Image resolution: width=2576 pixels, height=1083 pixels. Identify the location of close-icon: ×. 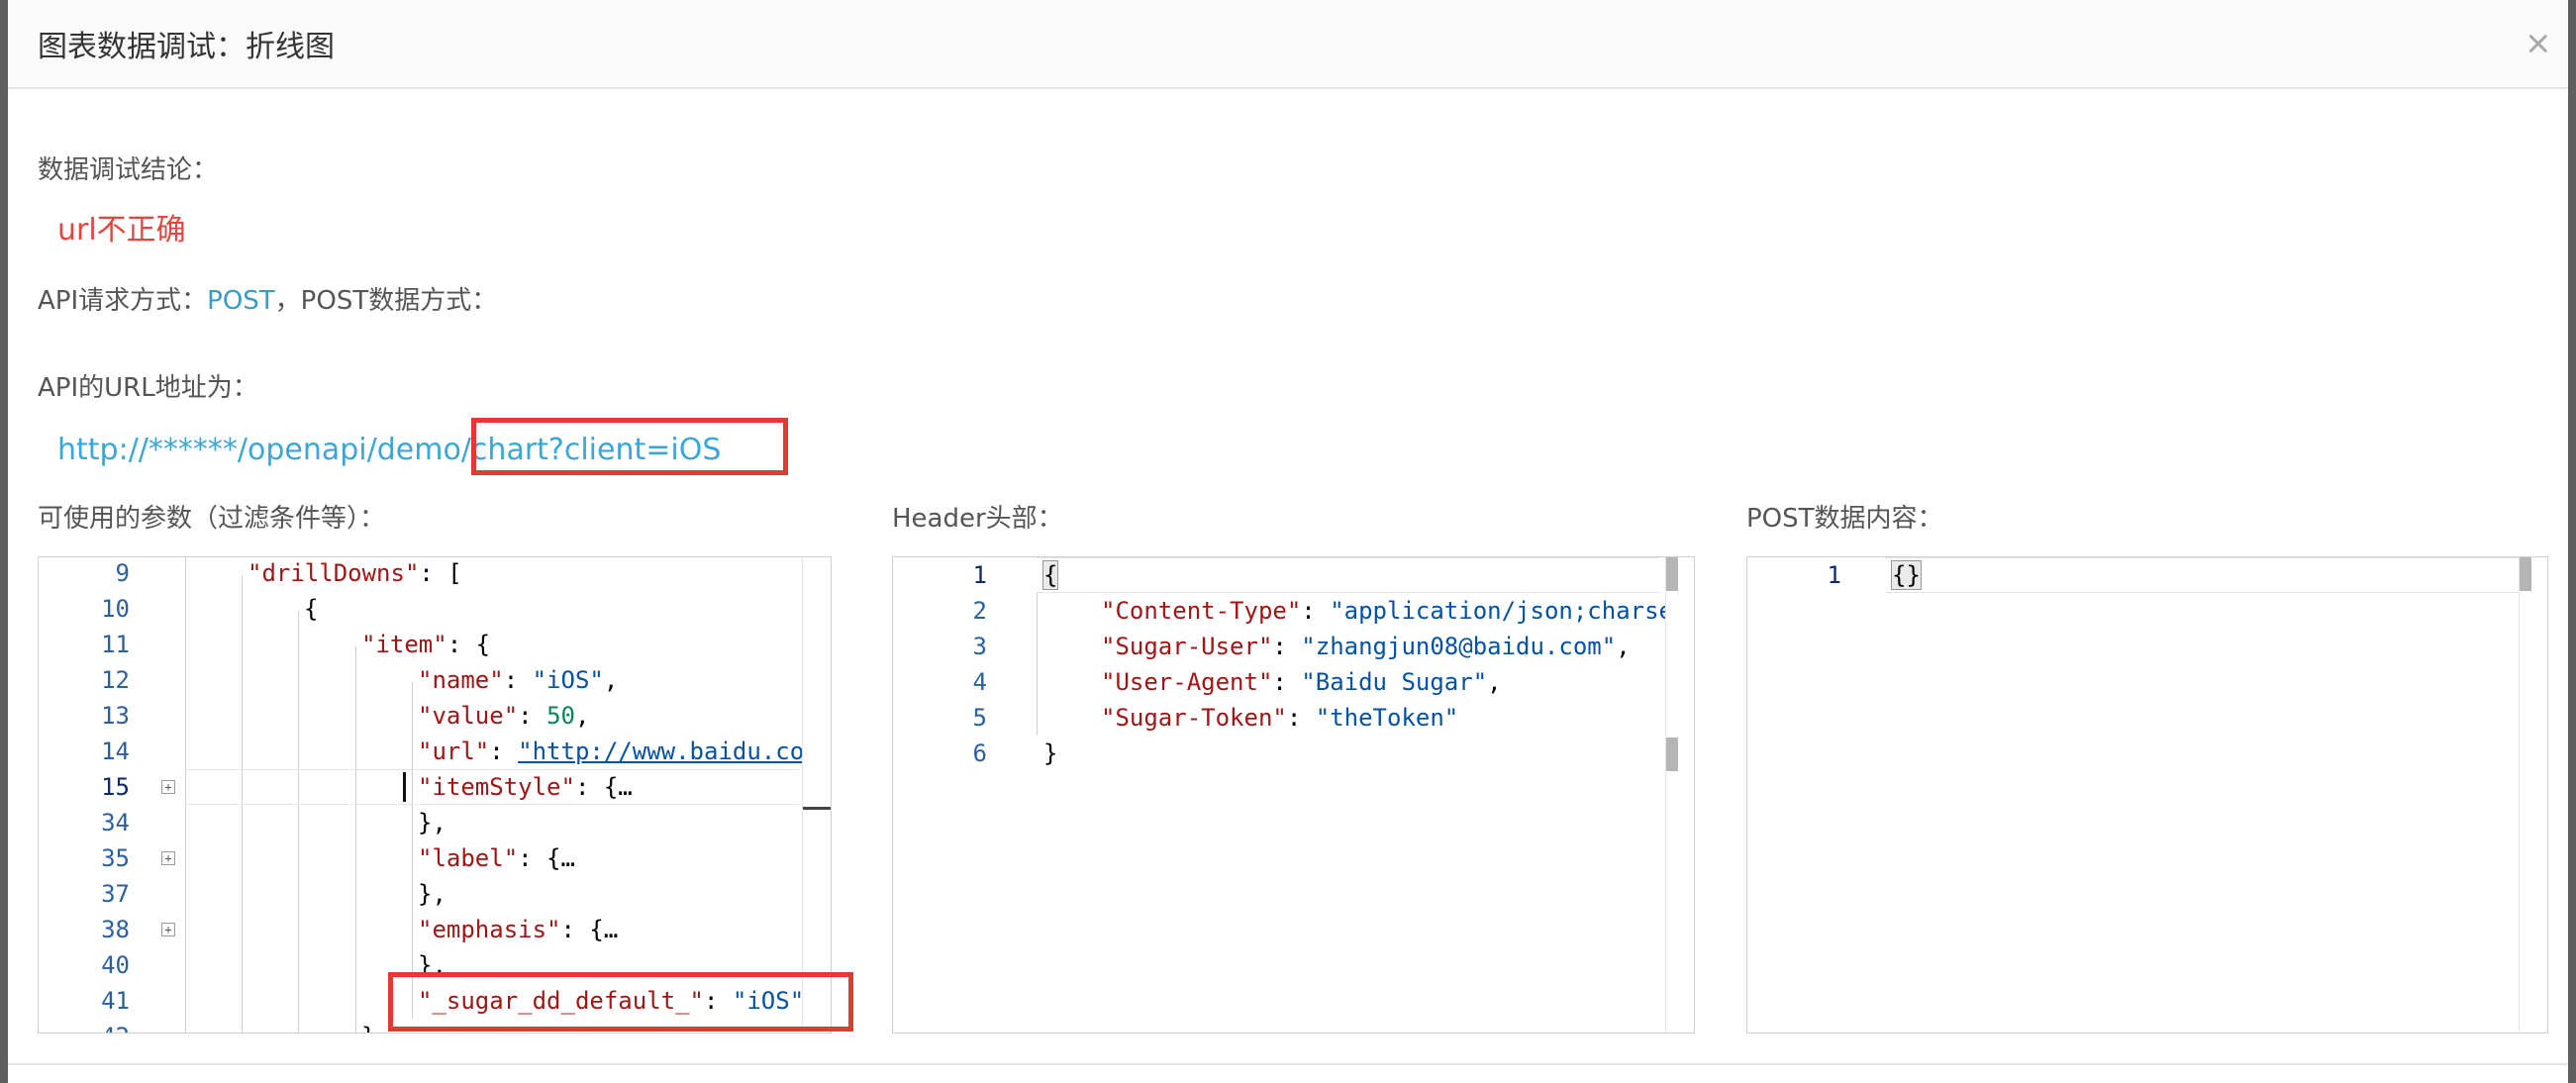
(2538, 43).